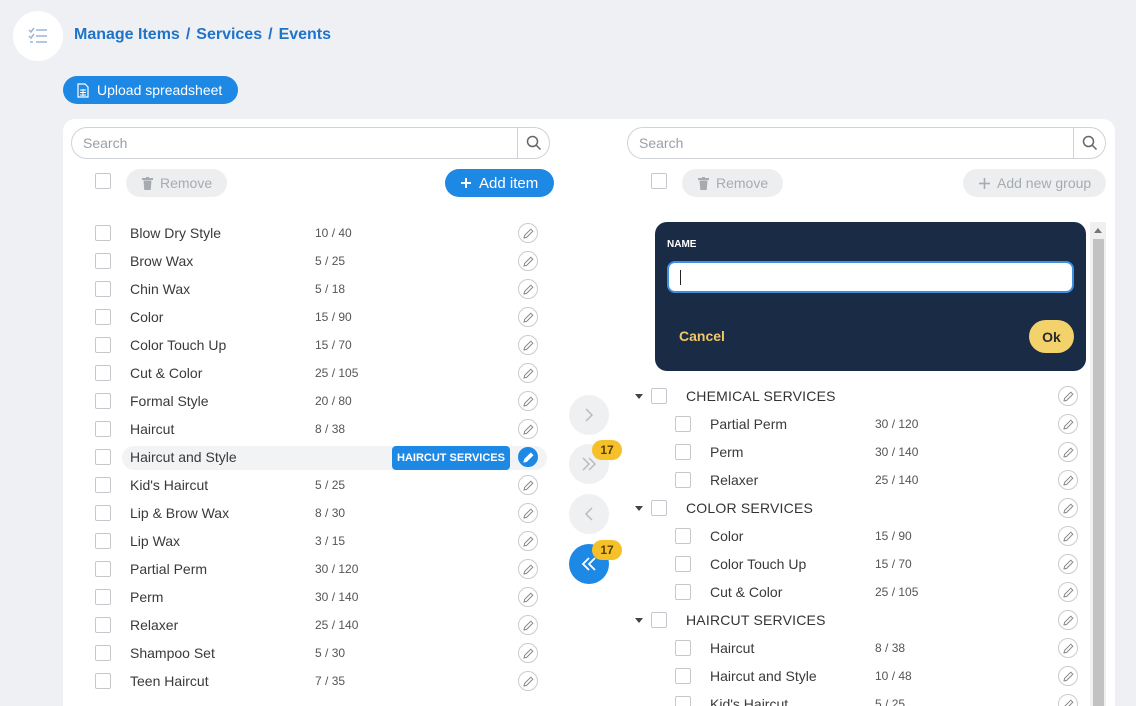 This screenshot has width=1136, height=706. What do you see at coordinates (545, 396) in the screenshot?
I see `group-row: CHEMICAL SERVICES` at bounding box center [545, 396].